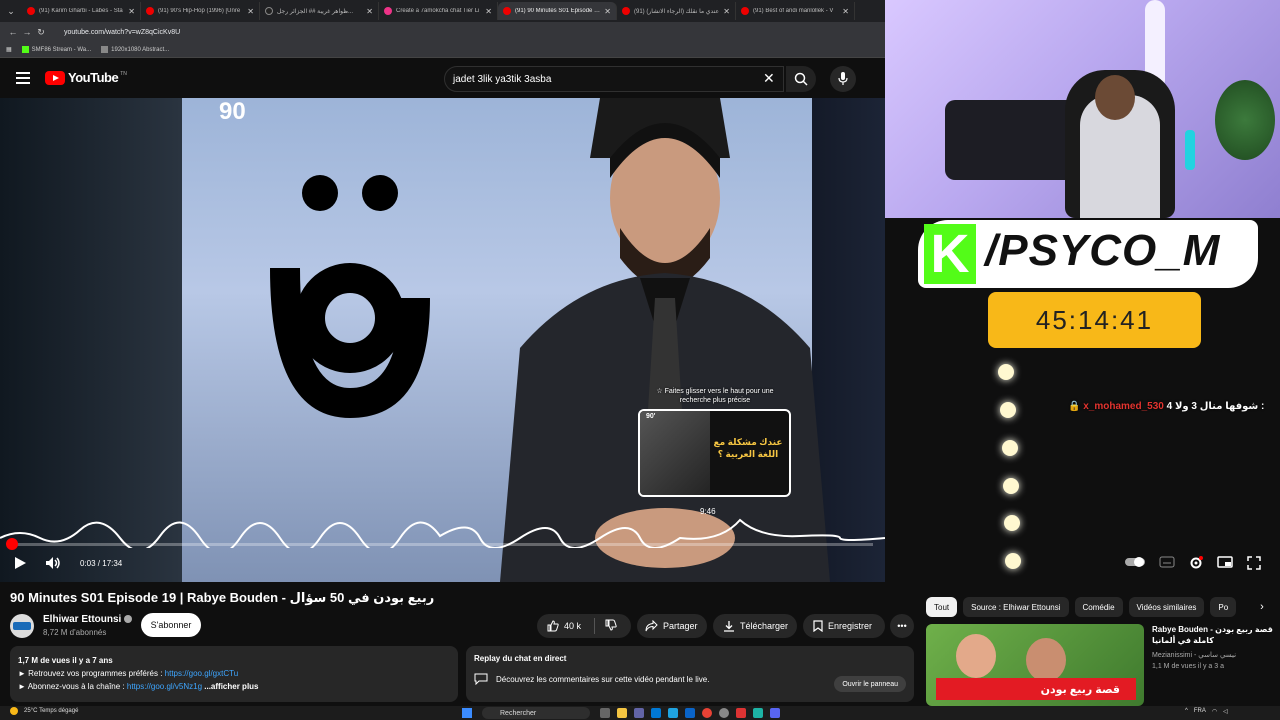 Image resolution: width=1280 pixels, height=720 pixels. What do you see at coordinates (1094, 320) in the screenshot?
I see `stream-timer: 45:14:41` at bounding box center [1094, 320].